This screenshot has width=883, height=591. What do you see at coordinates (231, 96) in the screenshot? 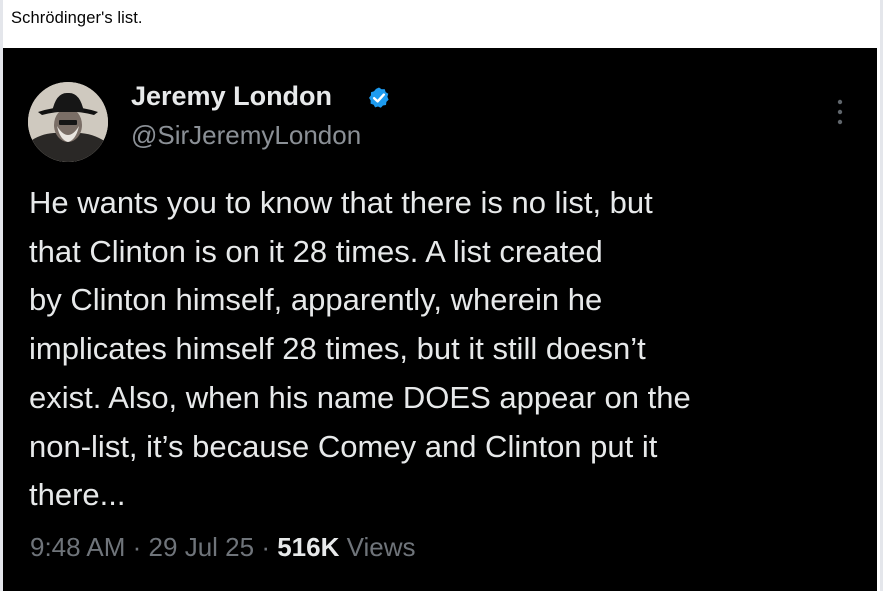
I see `author-name: Jeremy London` at bounding box center [231, 96].